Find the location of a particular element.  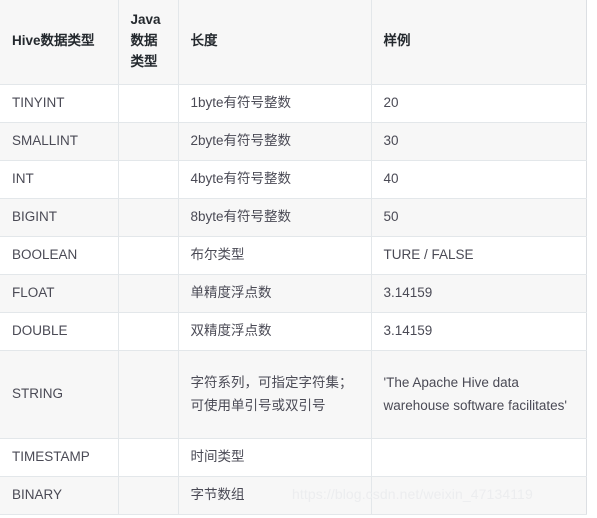

table-row: INT 4byte有符号整数 40 is located at coordinates (293, 179).